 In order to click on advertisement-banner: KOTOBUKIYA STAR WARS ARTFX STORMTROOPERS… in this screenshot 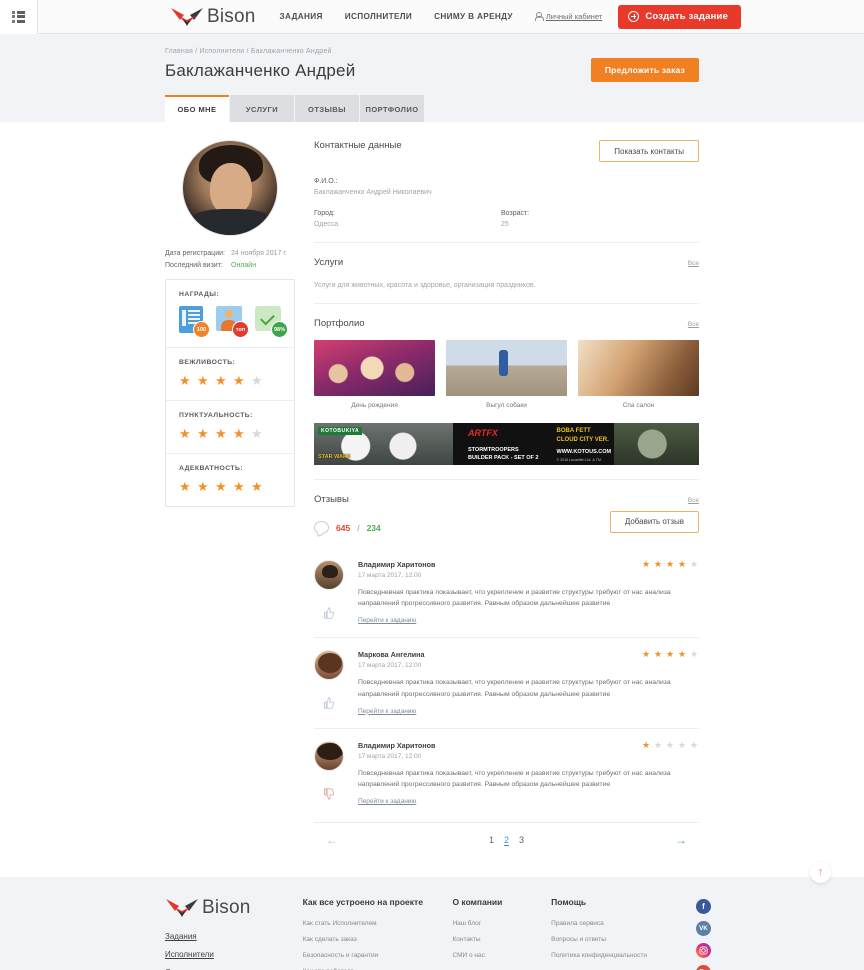, I will do `click(506, 444)`.